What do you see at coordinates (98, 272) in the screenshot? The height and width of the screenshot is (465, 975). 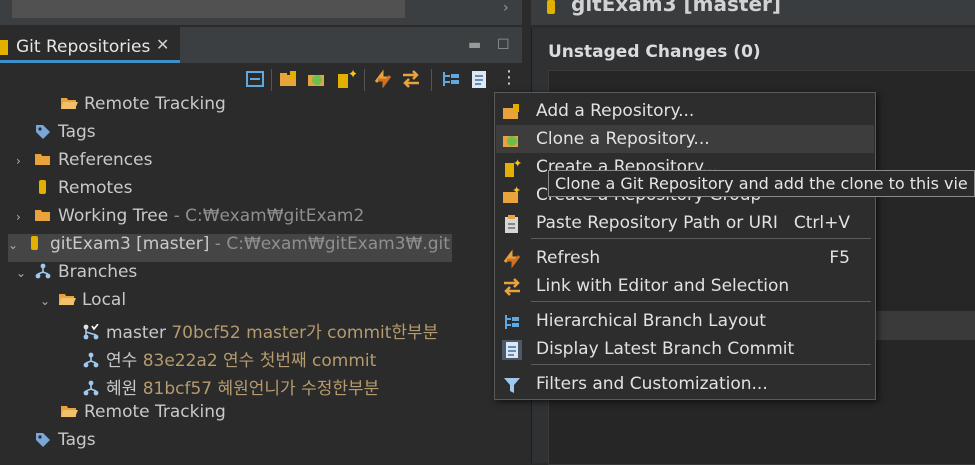 I see `tree-item-label: Branches` at bounding box center [98, 272].